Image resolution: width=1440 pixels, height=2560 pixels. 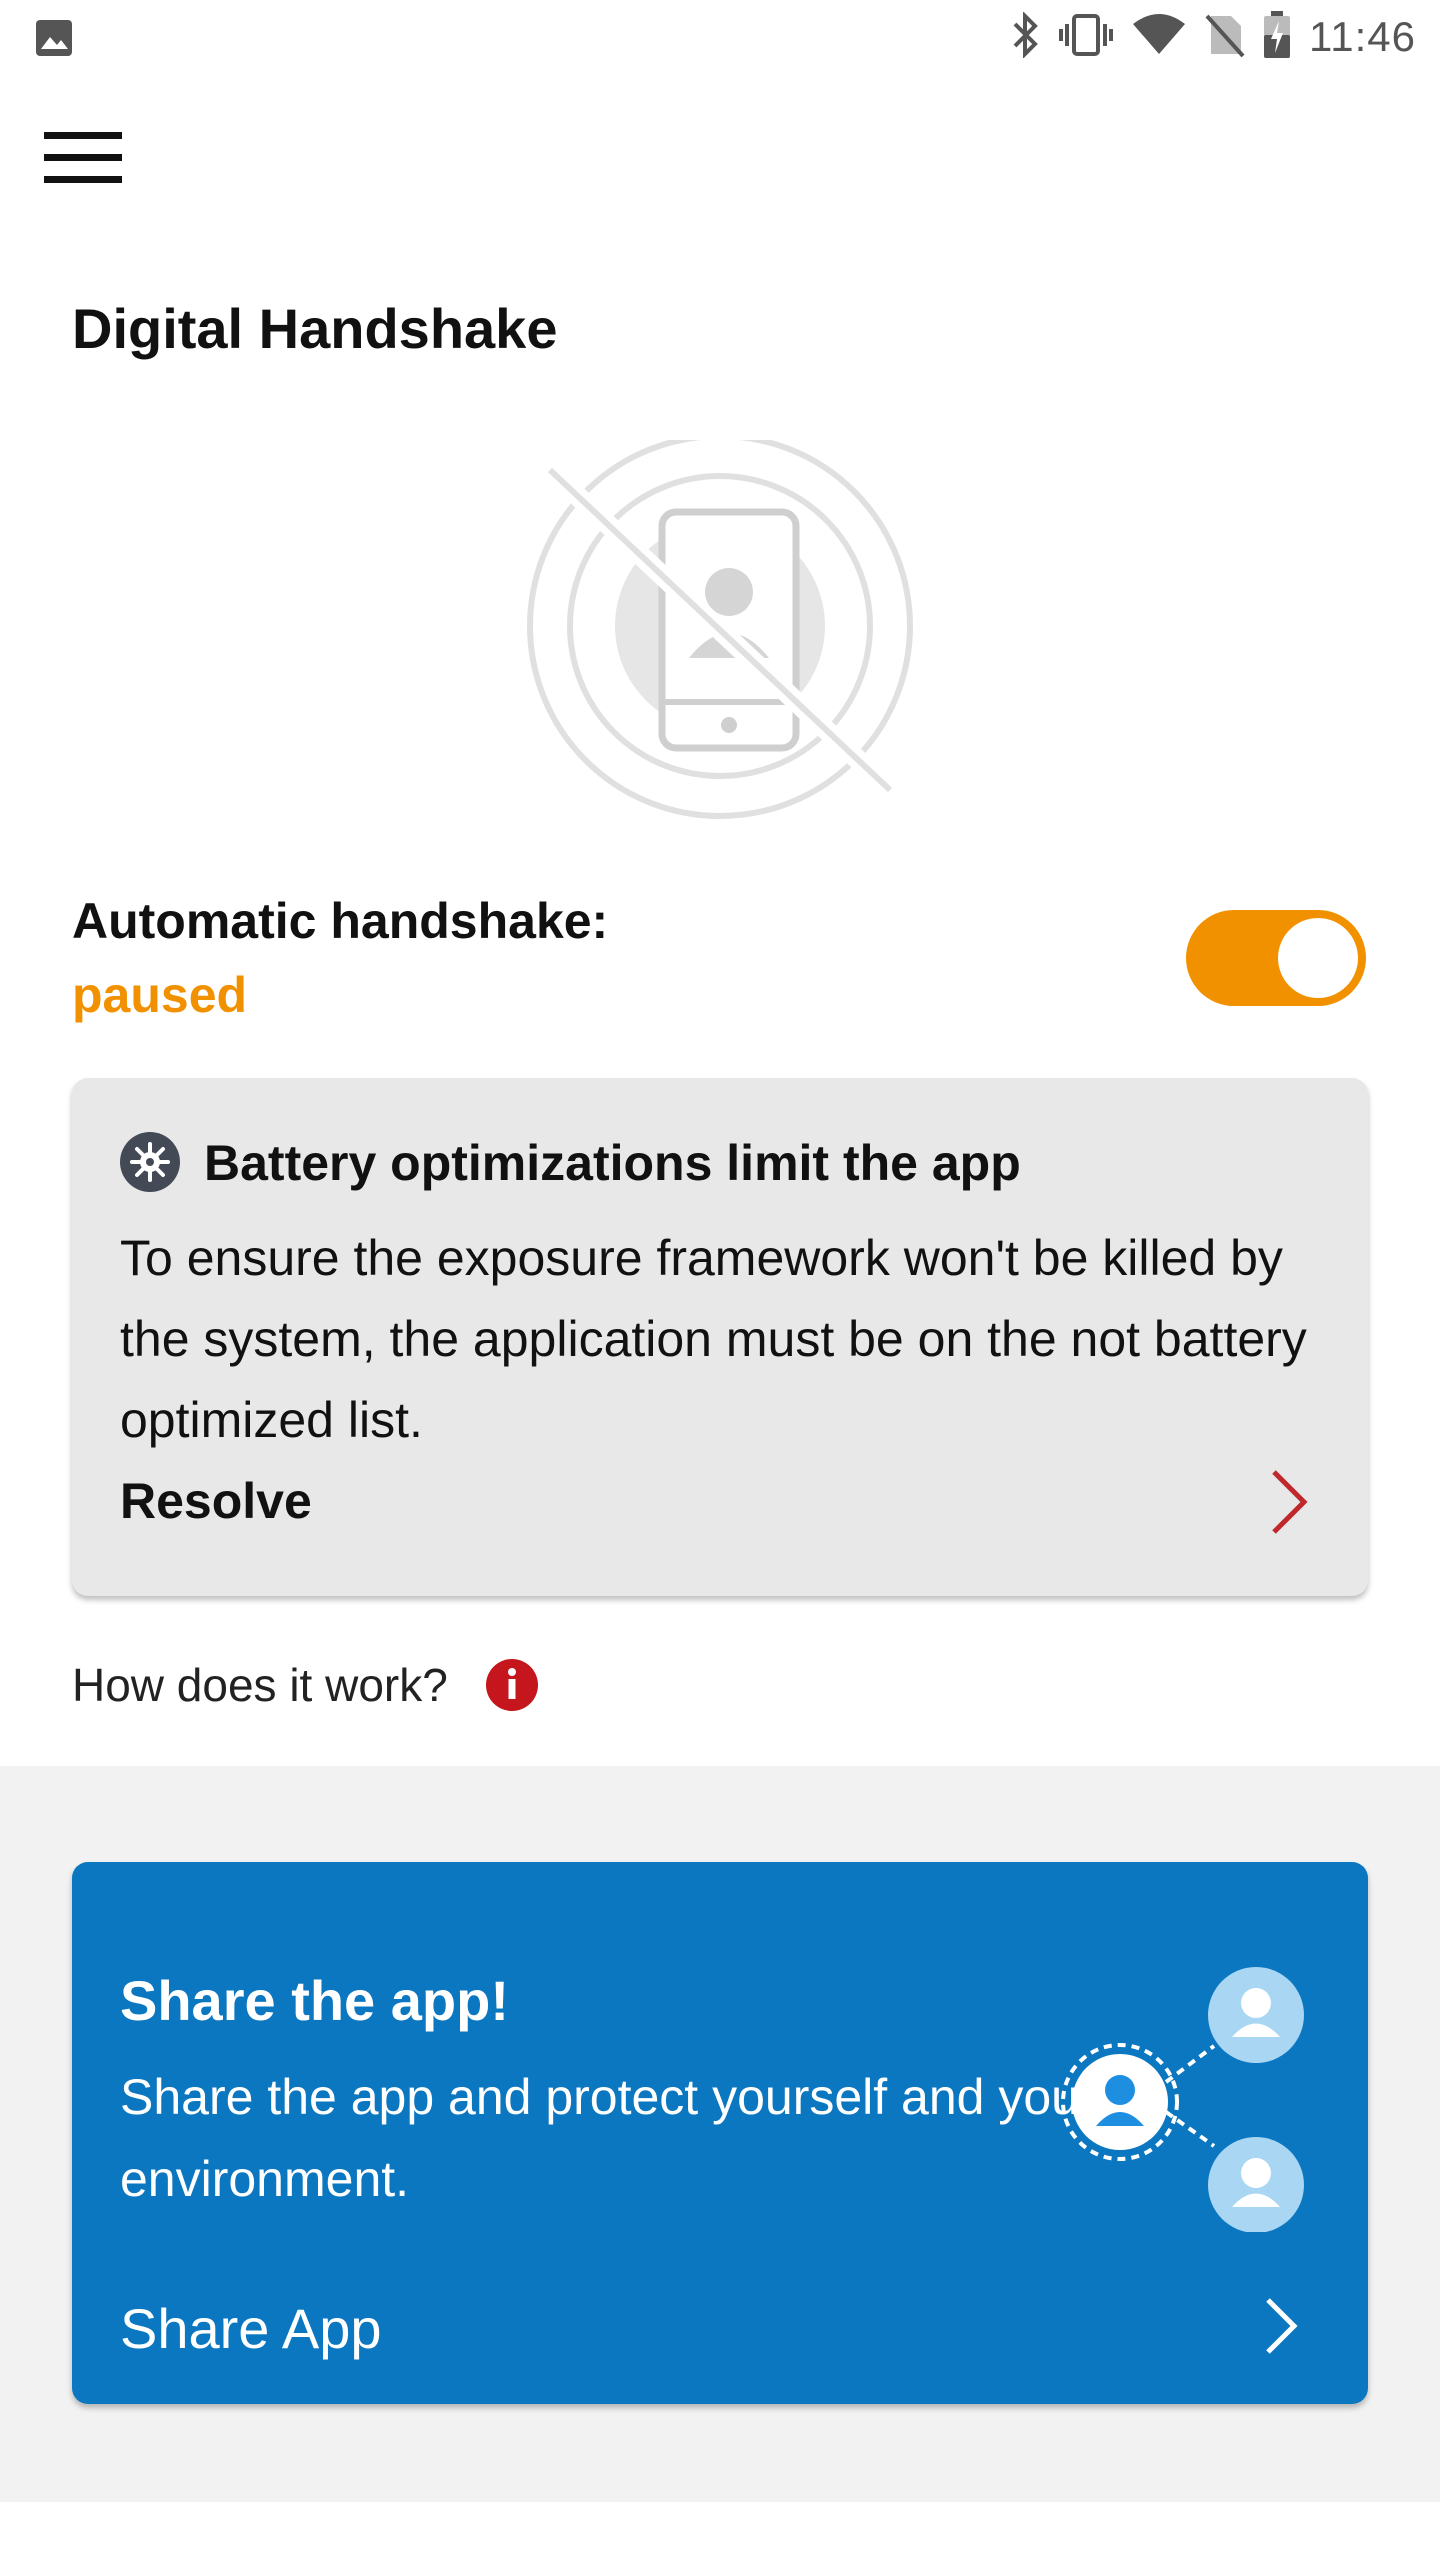 What do you see at coordinates (315, 328) in the screenshot?
I see `page-title: Digital Handshake` at bounding box center [315, 328].